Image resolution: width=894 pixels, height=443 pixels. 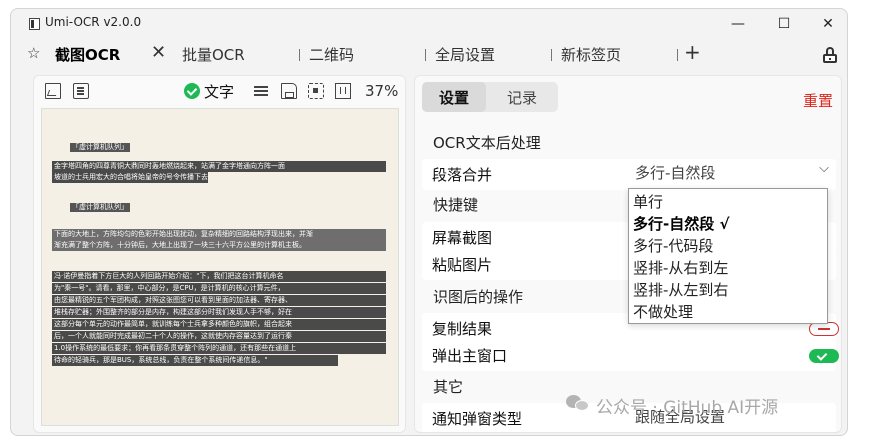 What do you see at coordinates (478, 297) in the screenshot?
I see `section-after-ocr: 识图后的操作` at bounding box center [478, 297].